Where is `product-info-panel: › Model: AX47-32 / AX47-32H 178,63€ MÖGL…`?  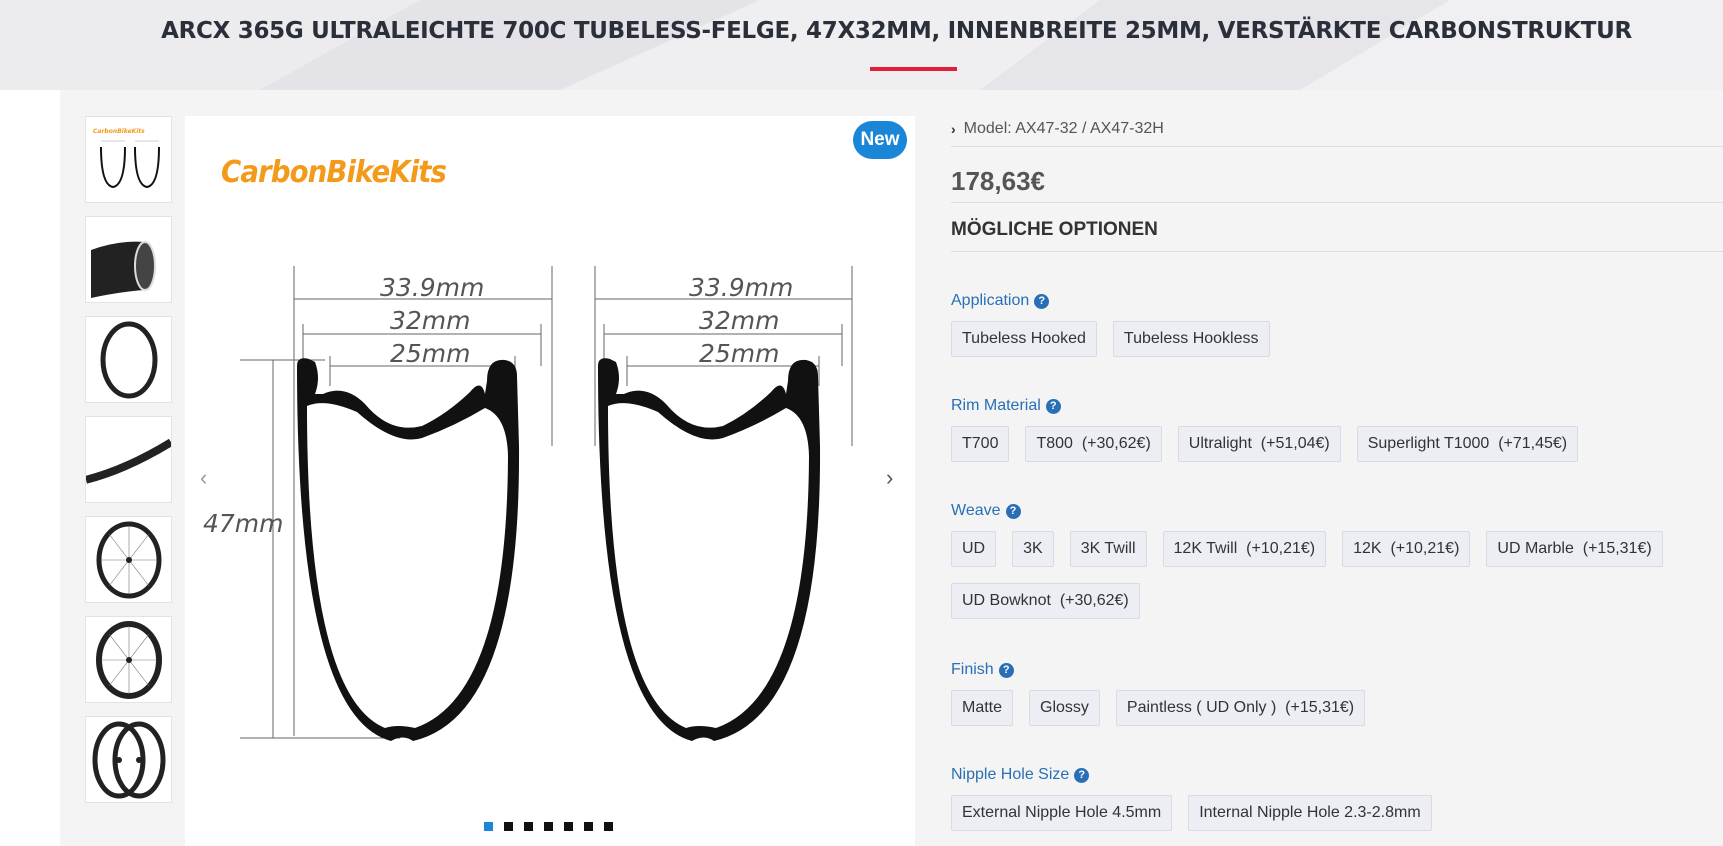 product-info-panel: › Model: AX47-32 / AX47-32H 178,63€ MÖGL… is located at coordinates (1337, 184).